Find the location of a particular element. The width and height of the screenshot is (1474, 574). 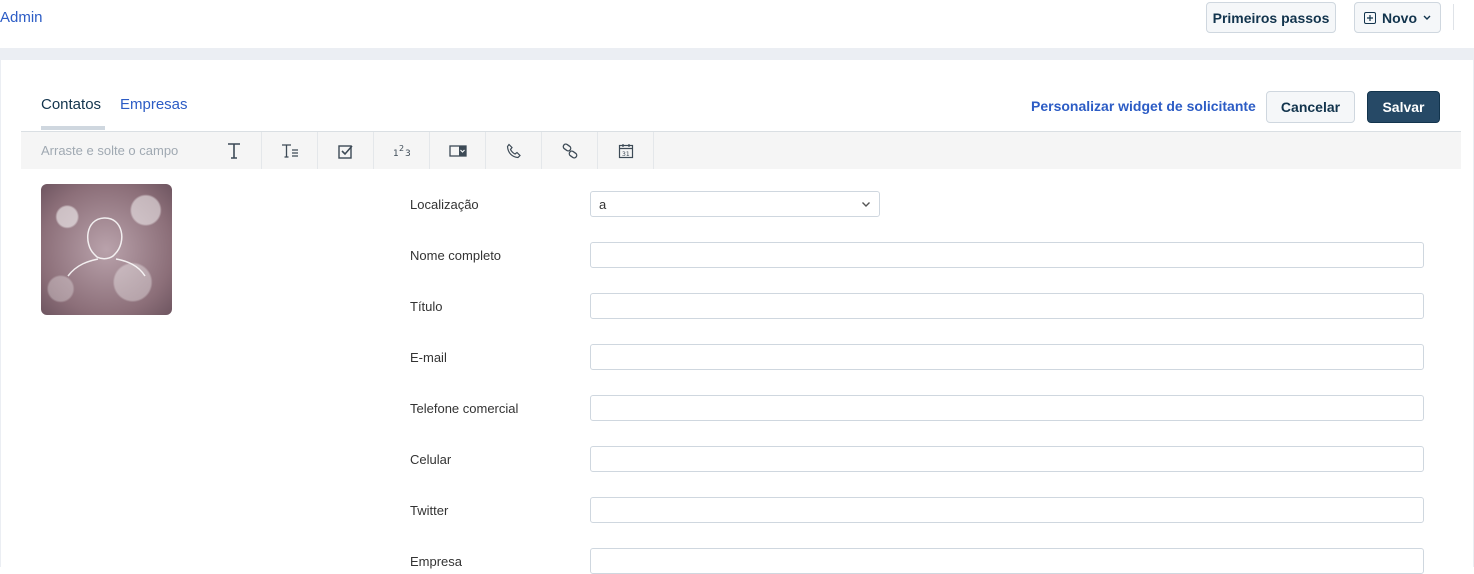

celular-label: Celular is located at coordinates (431, 459).